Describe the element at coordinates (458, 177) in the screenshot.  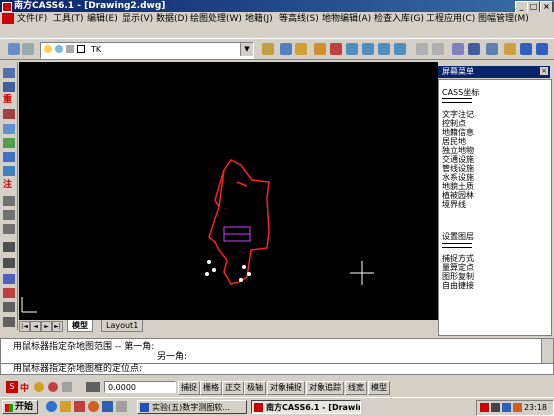
I see `screen-menu-item: 水系设施` at that location.